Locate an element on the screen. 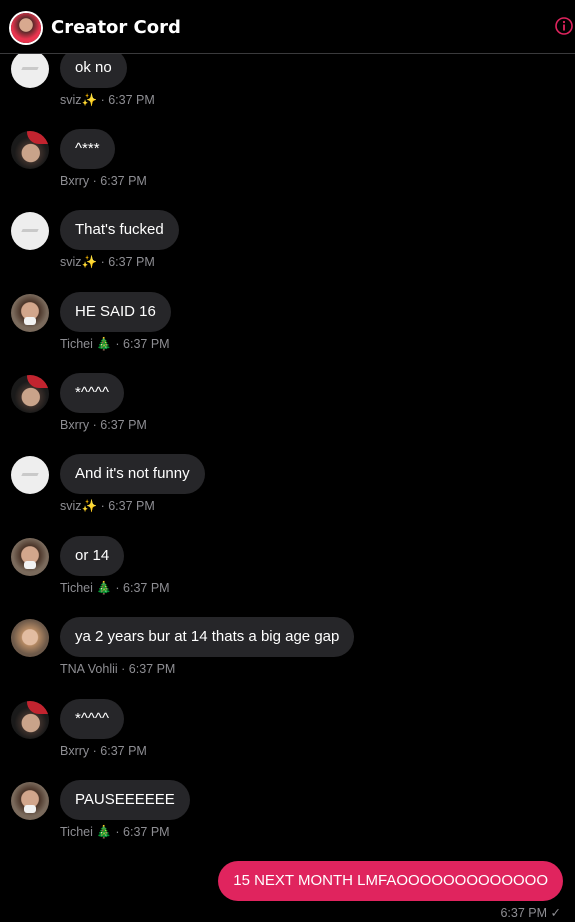 This screenshot has height=922, width=575. message-meta: TNA Vohlii · 6:37 PM is located at coordinates (118, 669).